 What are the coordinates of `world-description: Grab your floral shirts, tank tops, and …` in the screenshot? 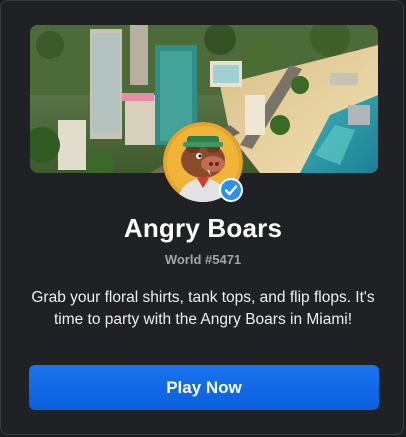 It's located at (203, 308).